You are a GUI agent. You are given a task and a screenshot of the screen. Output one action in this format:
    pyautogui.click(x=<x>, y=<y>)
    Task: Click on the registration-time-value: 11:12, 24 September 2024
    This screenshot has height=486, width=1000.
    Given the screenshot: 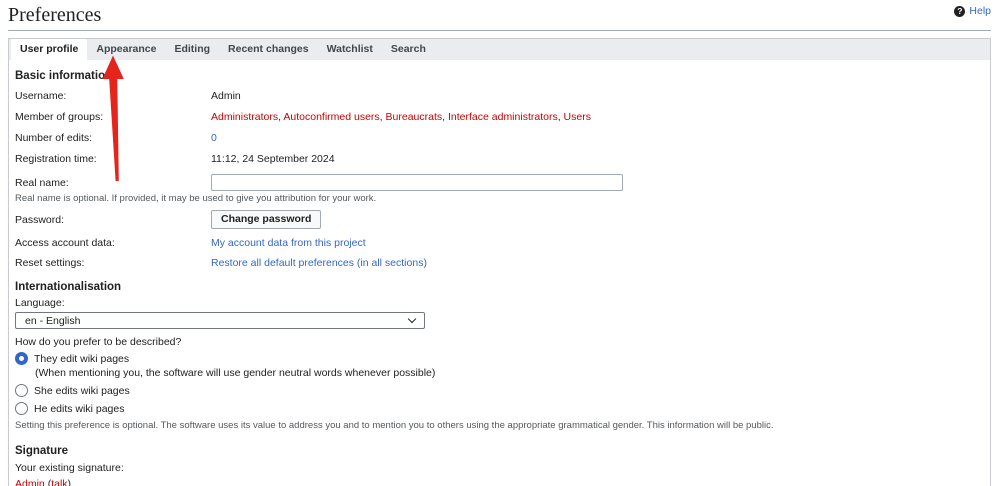 What is the action you would take?
    pyautogui.click(x=273, y=159)
    